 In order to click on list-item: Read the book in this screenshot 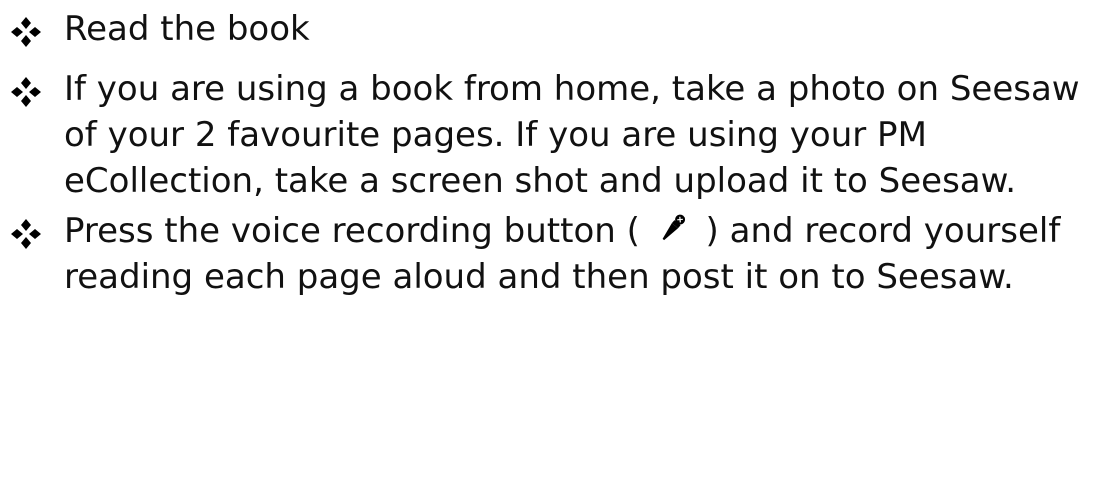, I will do `click(555, 29)`.